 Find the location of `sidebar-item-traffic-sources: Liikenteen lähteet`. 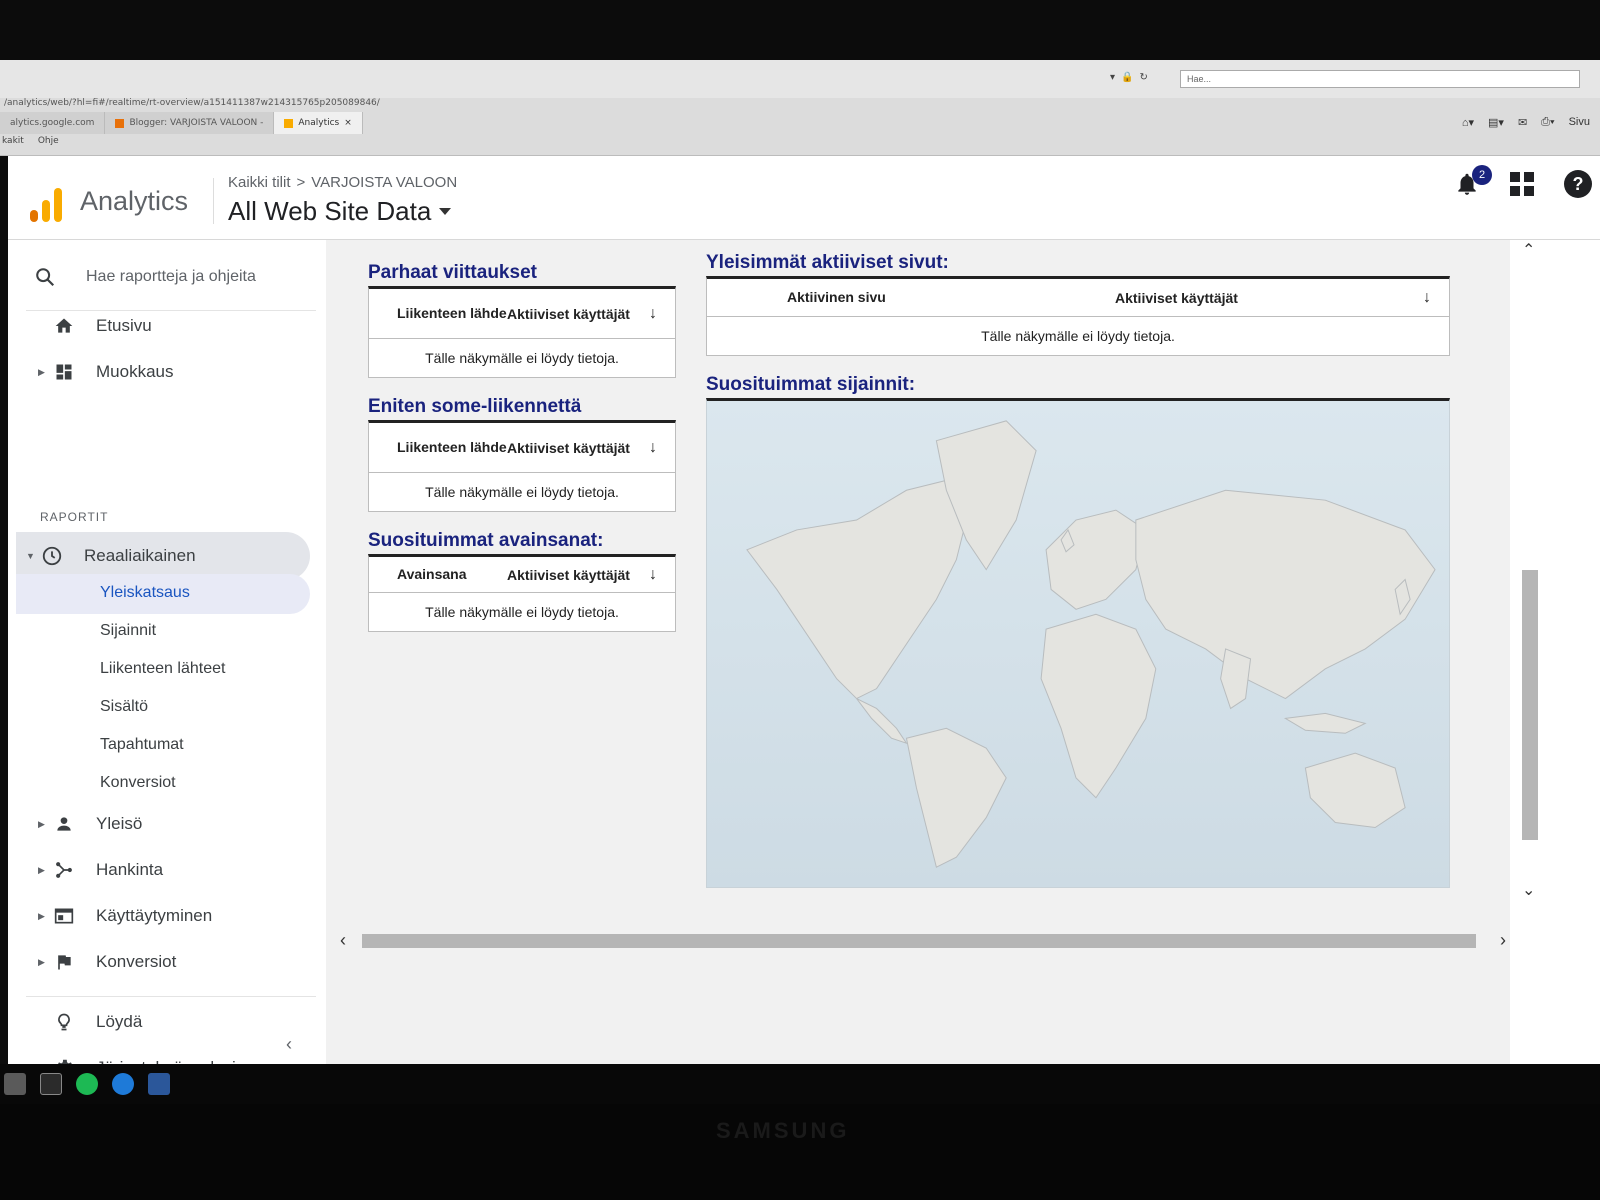

sidebar-item-traffic-sources: Liikenteen lähteet is located at coordinates (162, 669).